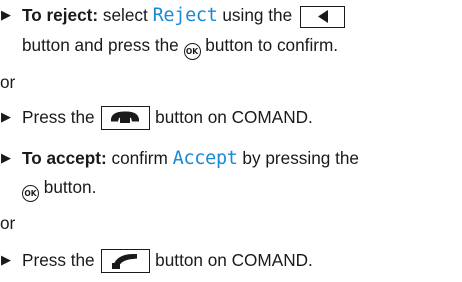 This screenshot has width=462, height=282. I want to click on accept-text: confirm, so click(139, 158).